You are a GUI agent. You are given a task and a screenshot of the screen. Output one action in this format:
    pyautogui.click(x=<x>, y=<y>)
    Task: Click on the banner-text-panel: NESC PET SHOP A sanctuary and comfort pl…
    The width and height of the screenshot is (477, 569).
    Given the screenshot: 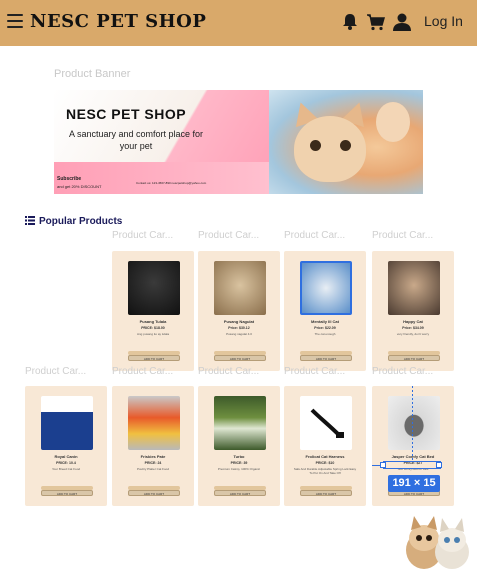 What is the action you would take?
    pyautogui.click(x=161, y=142)
    